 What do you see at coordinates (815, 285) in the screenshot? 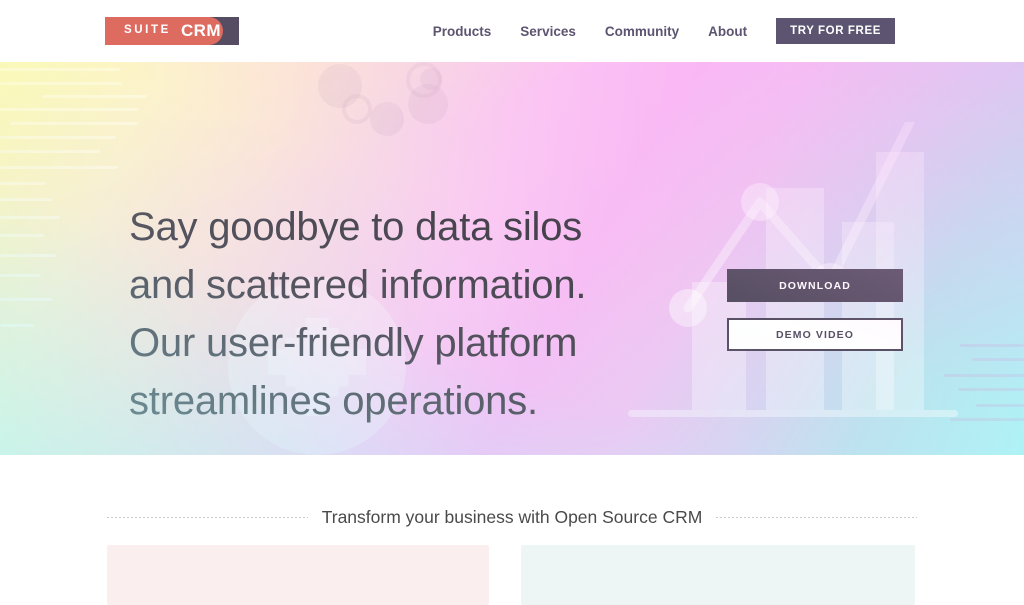
I see `download-button: DOWNLOAD` at bounding box center [815, 285].